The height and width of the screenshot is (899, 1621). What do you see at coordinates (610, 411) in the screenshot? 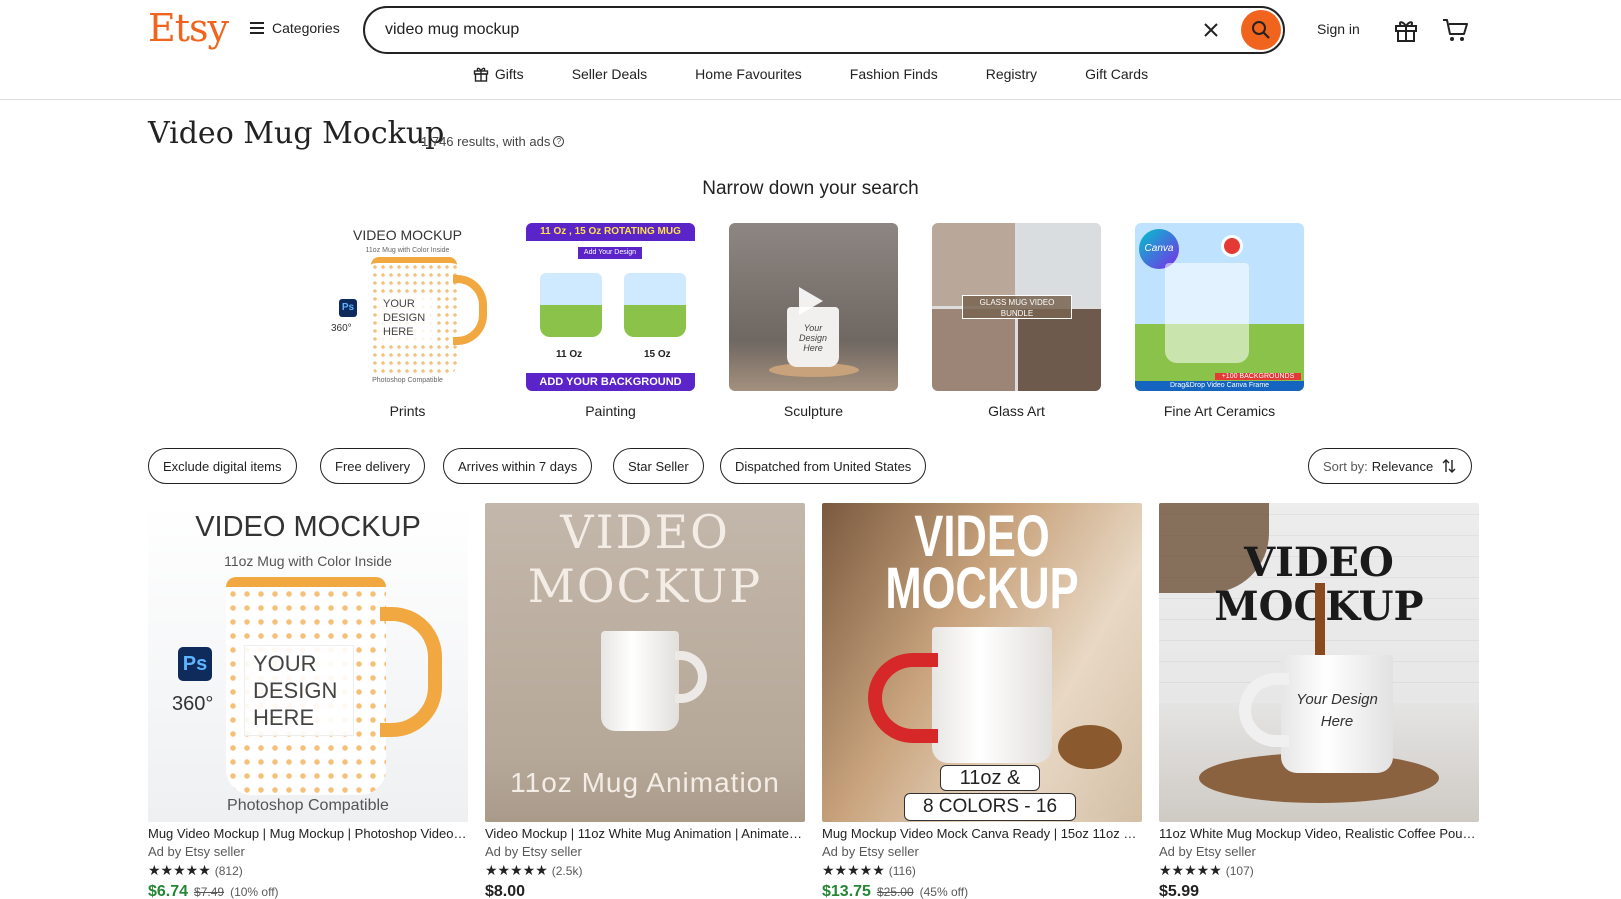
I see `category-label: Painting` at bounding box center [610, 411].